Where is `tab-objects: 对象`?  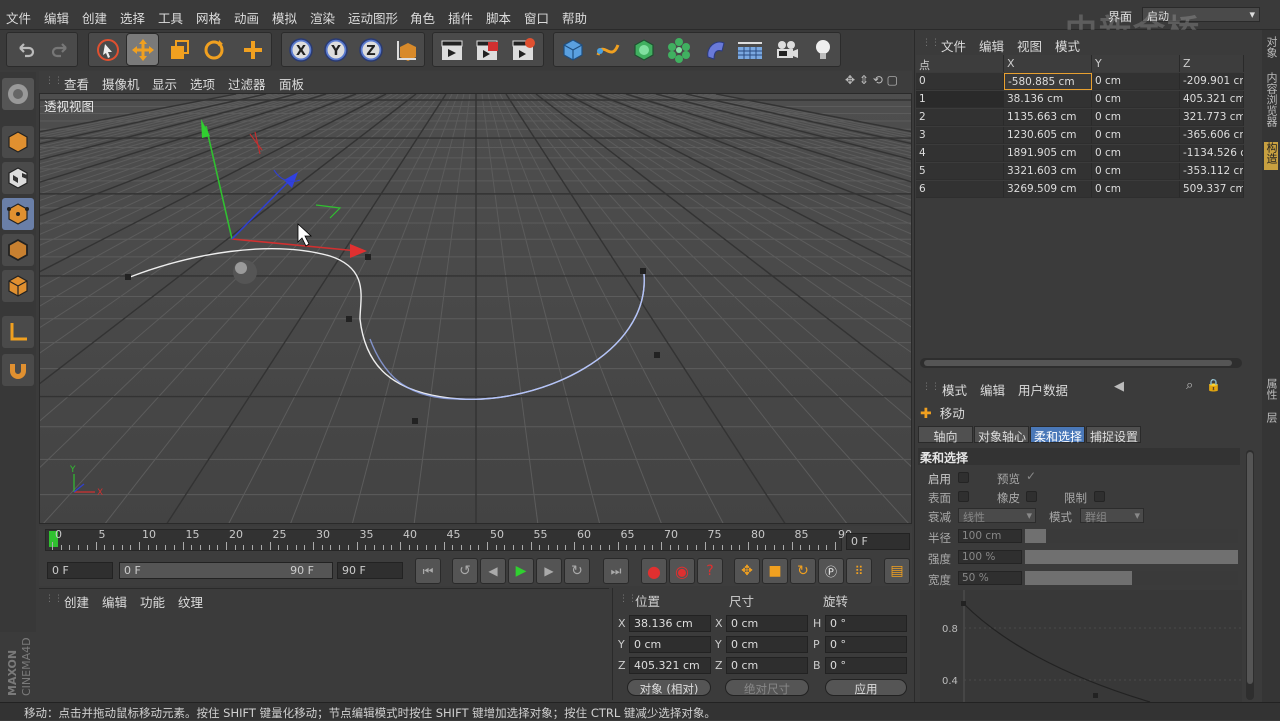
tab-objects: 对象 is located at coordinates (1271, 50).